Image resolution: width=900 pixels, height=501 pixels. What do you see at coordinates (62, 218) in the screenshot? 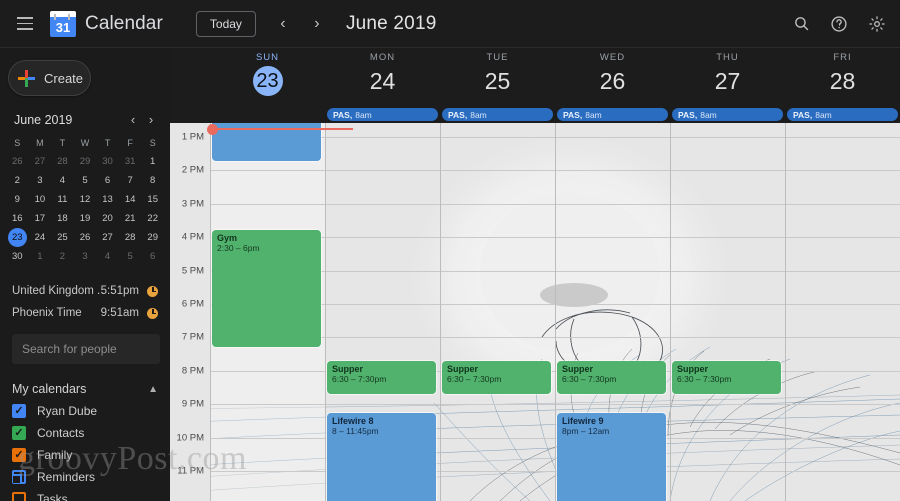
I see `mini-calendar-day: 18` at bounding box center [62, 218].